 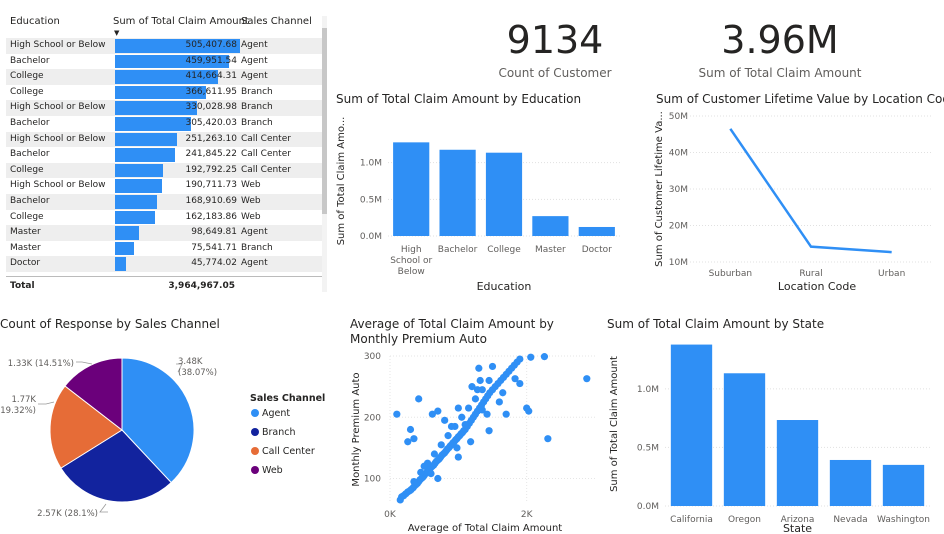 I want to click on education-chart-title: Sum of Total Claim Amount by Education, so click(x=459, y=99).